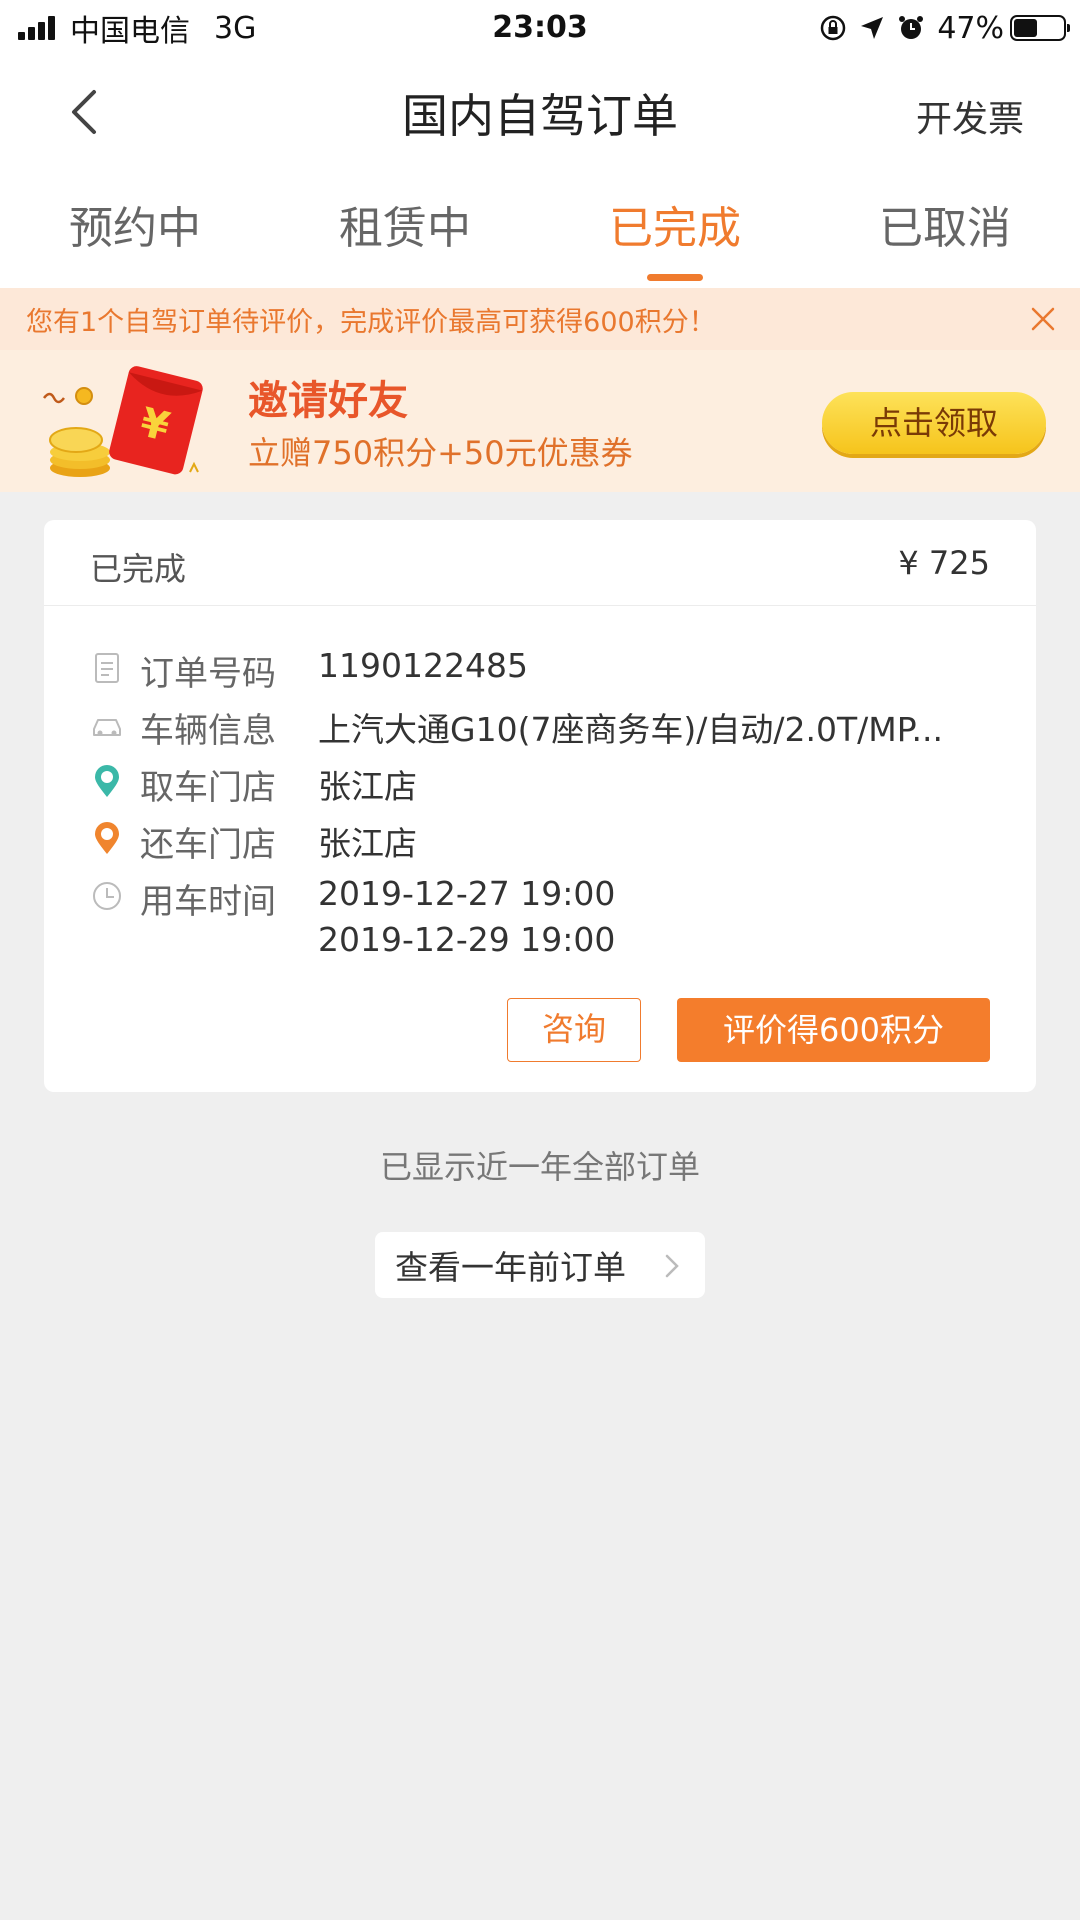 This screenshot has height=1920, width=1080. What do you see at coordinates (1040, 28) in the screenshot?
I see `battery-icon` at bounding box center [1040, 28].